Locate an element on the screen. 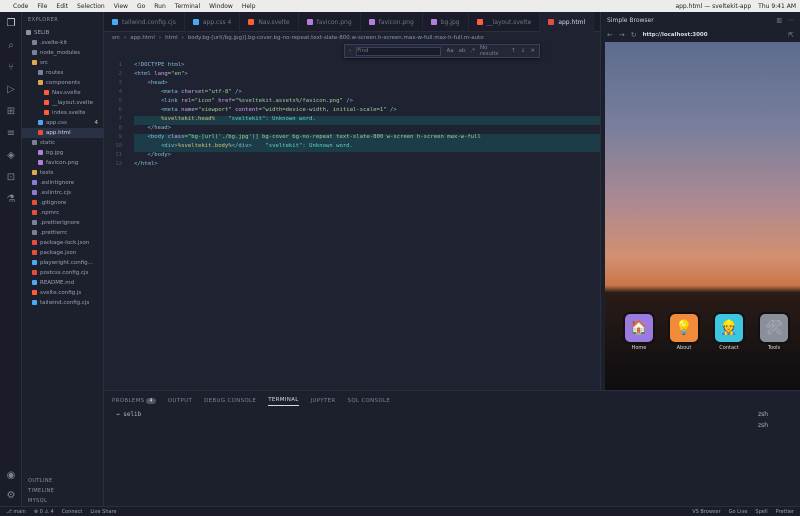 The width and height of the screenshot is (800, 516). file-tree-item: .npmrc is located at coordinates (63, 213).